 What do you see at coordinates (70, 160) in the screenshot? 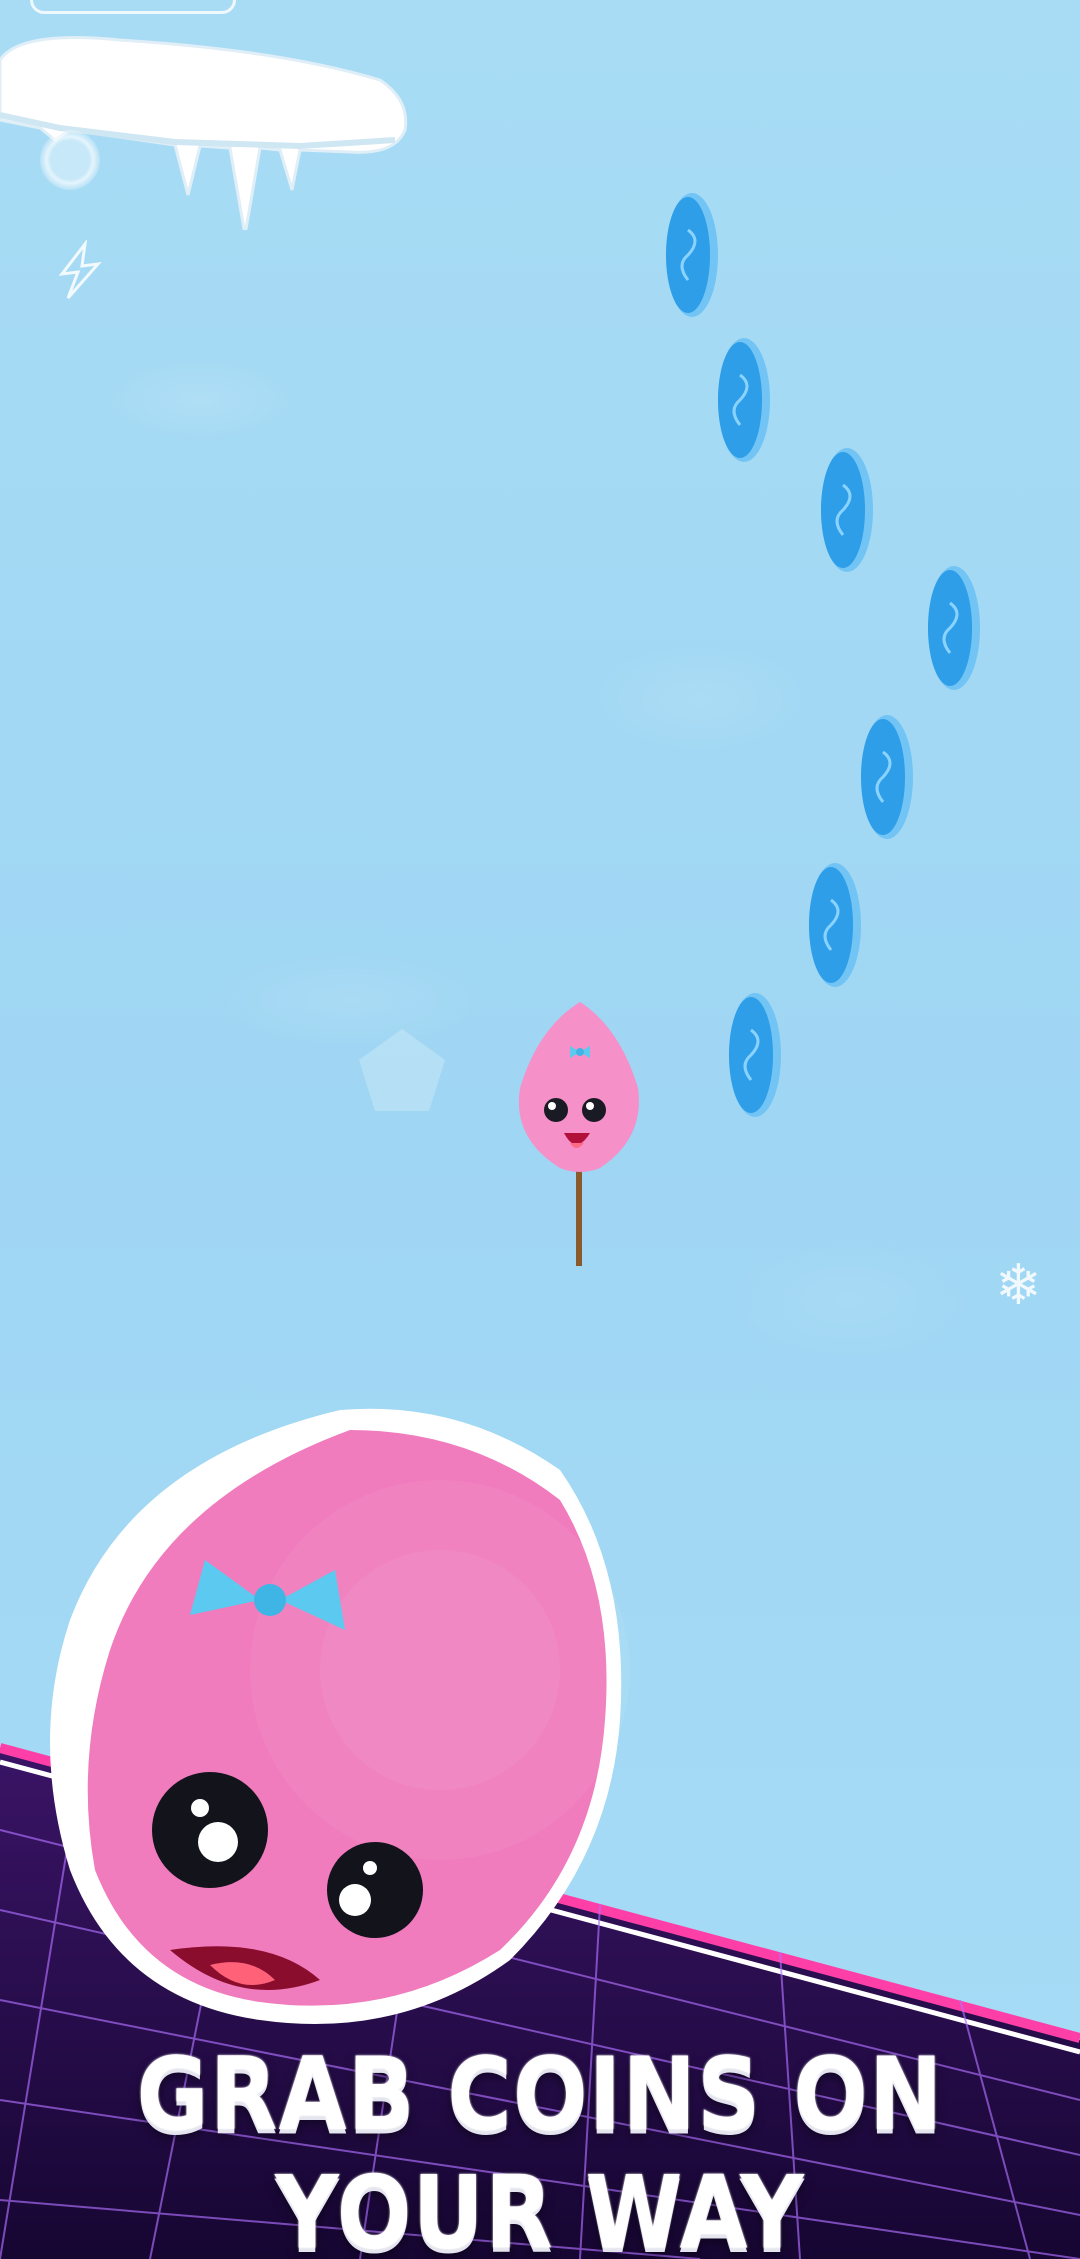
I see `ring-icon` at bounding box center [70, 160].